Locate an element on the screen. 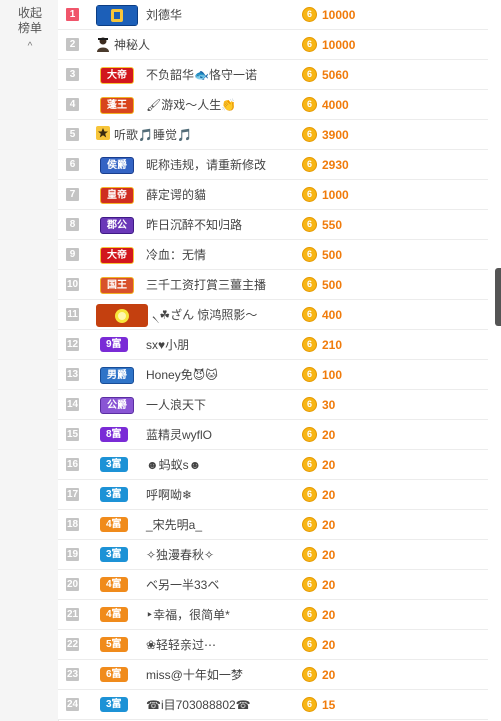 Image resolution: width=501 pixels, height=721 pixels. user-name: ☎i目703088802☎ is located at coordinates (198, 705).